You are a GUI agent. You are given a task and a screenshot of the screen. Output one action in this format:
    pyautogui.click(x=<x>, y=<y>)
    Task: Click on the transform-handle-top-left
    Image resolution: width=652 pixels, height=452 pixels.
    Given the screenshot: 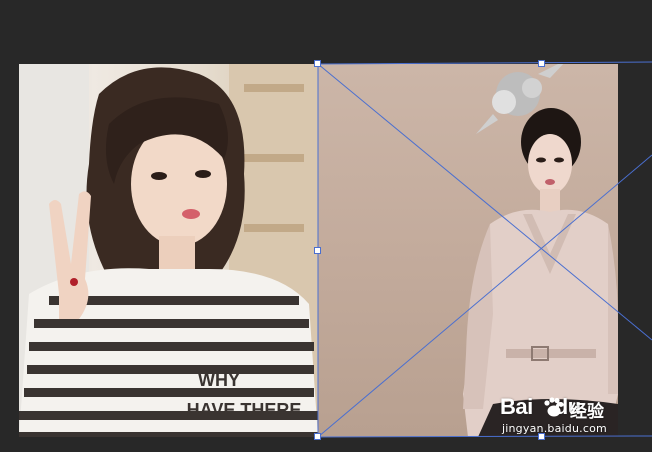 What is the action you would take?
    pyautogui.click(x=317, y=63)
    